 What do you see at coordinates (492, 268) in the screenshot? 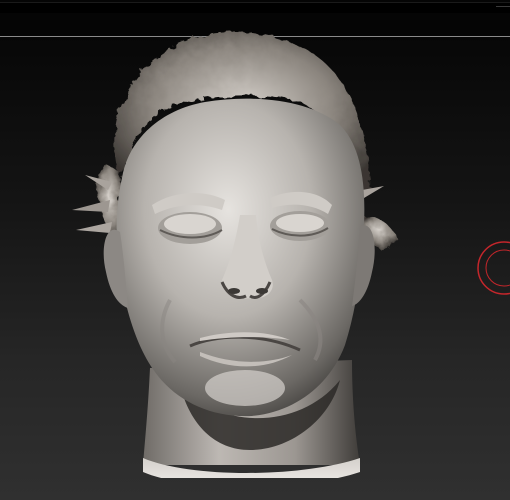
I see `transpose-circle-icon` at bounding box center [492, 268].